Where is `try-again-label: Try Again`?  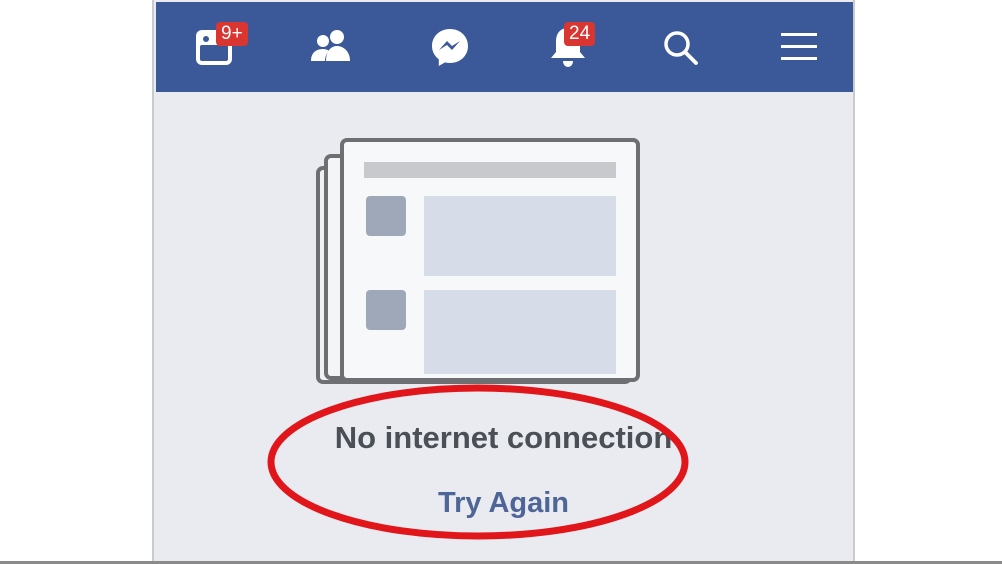 try-again-label: Try Again is located at coordinates (503, 503).